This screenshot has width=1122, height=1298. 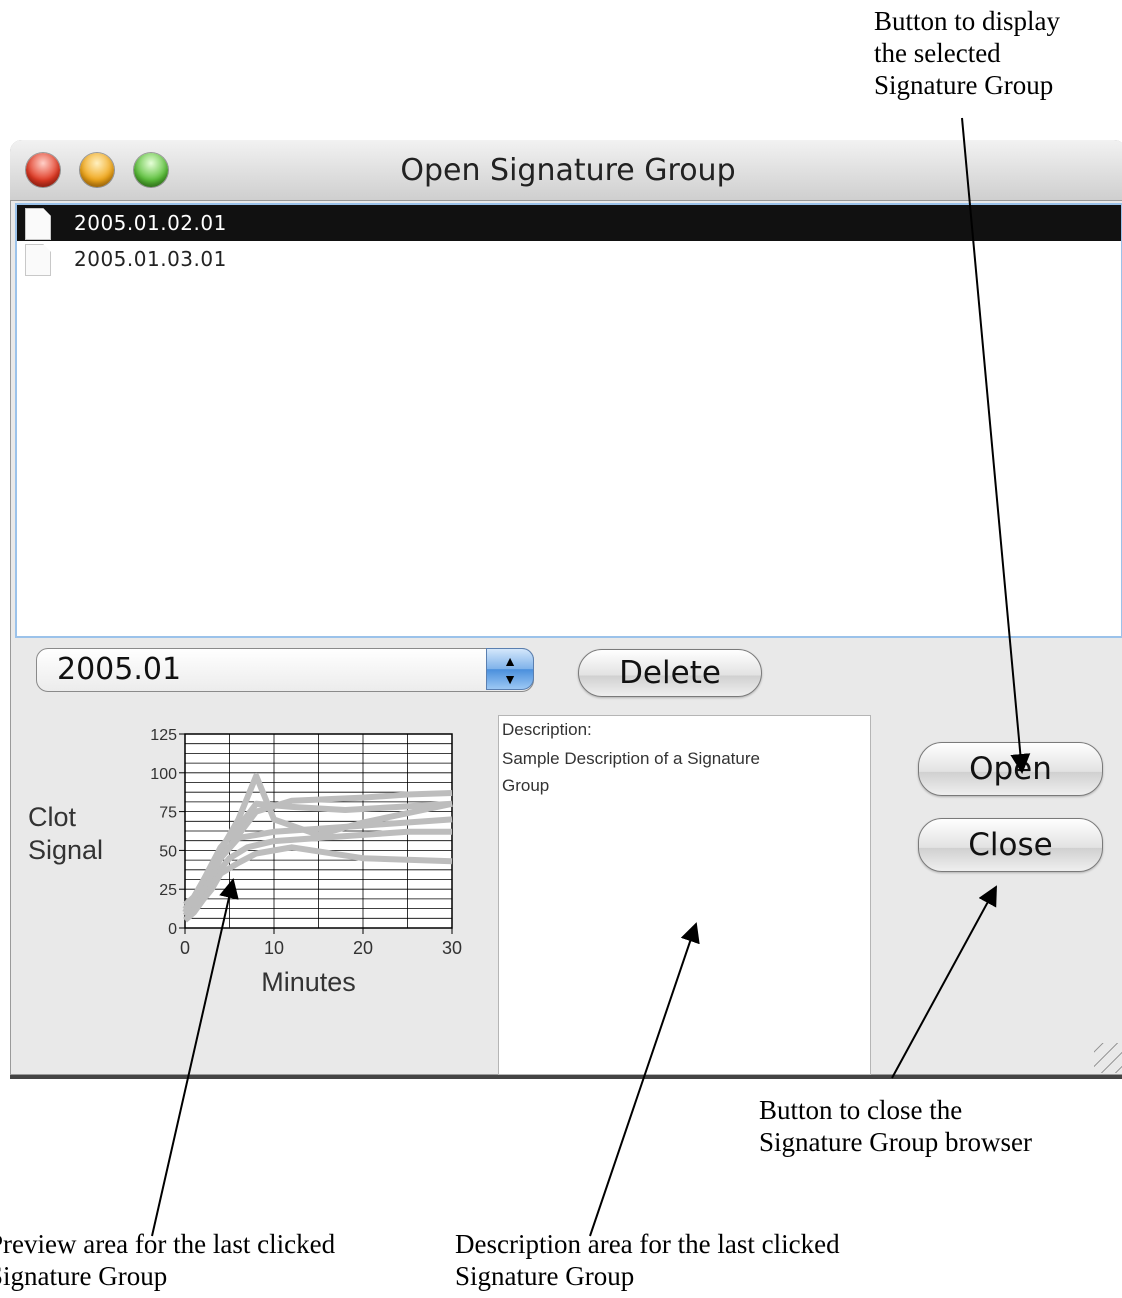 I want to click on close-callout-arrow, so click(x=944, y=982).